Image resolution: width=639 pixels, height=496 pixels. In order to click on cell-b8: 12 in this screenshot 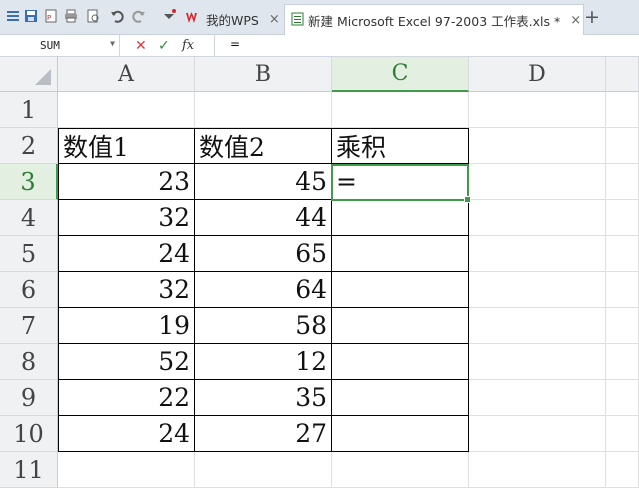, I will do `click(263, 362)`.